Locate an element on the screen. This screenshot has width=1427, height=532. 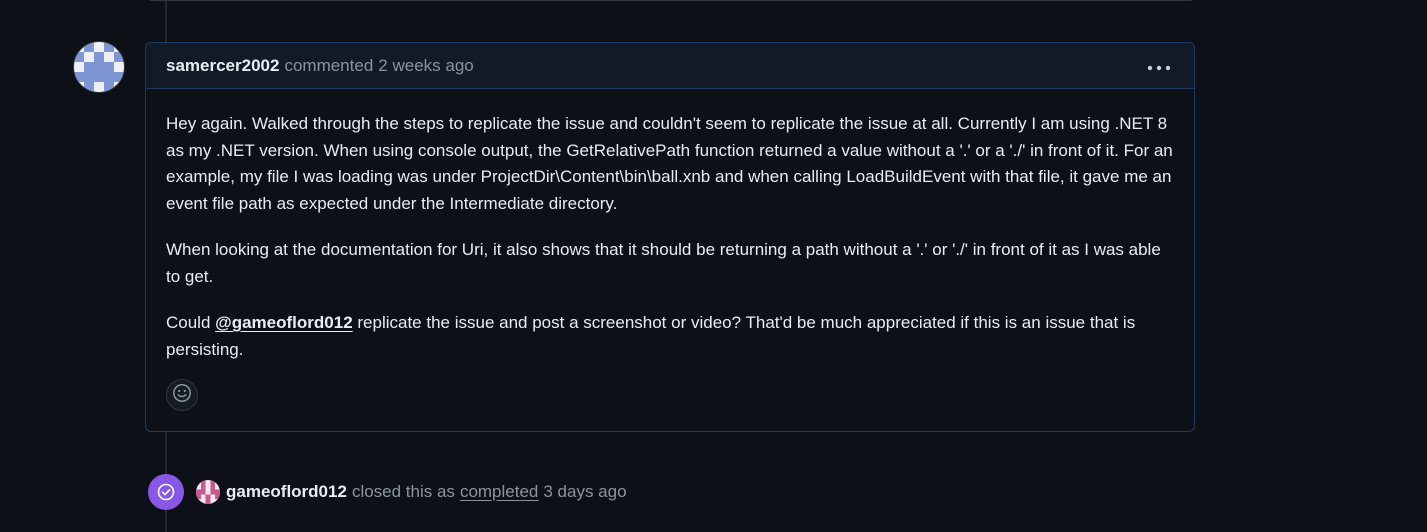
previous-comment-box is located at coordinates (671, 0).